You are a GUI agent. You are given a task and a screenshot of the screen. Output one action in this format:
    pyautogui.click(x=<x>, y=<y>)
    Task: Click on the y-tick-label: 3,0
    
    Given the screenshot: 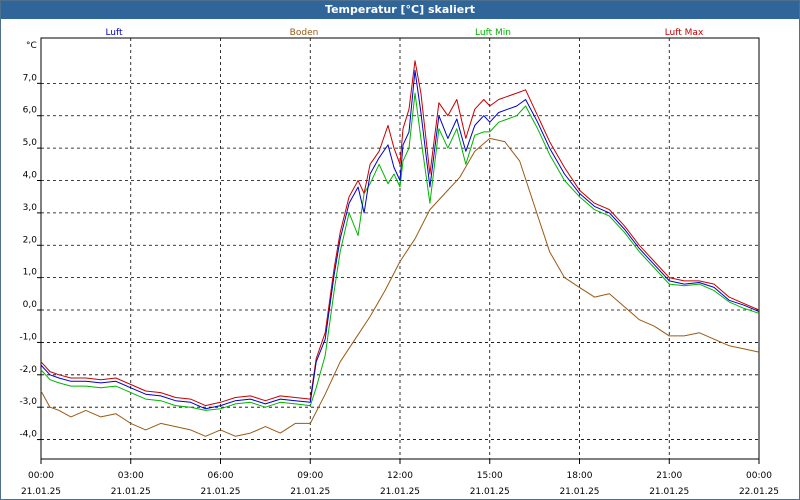 What is the action you would take?
    pyautogui.click(x=30, y=208)
    